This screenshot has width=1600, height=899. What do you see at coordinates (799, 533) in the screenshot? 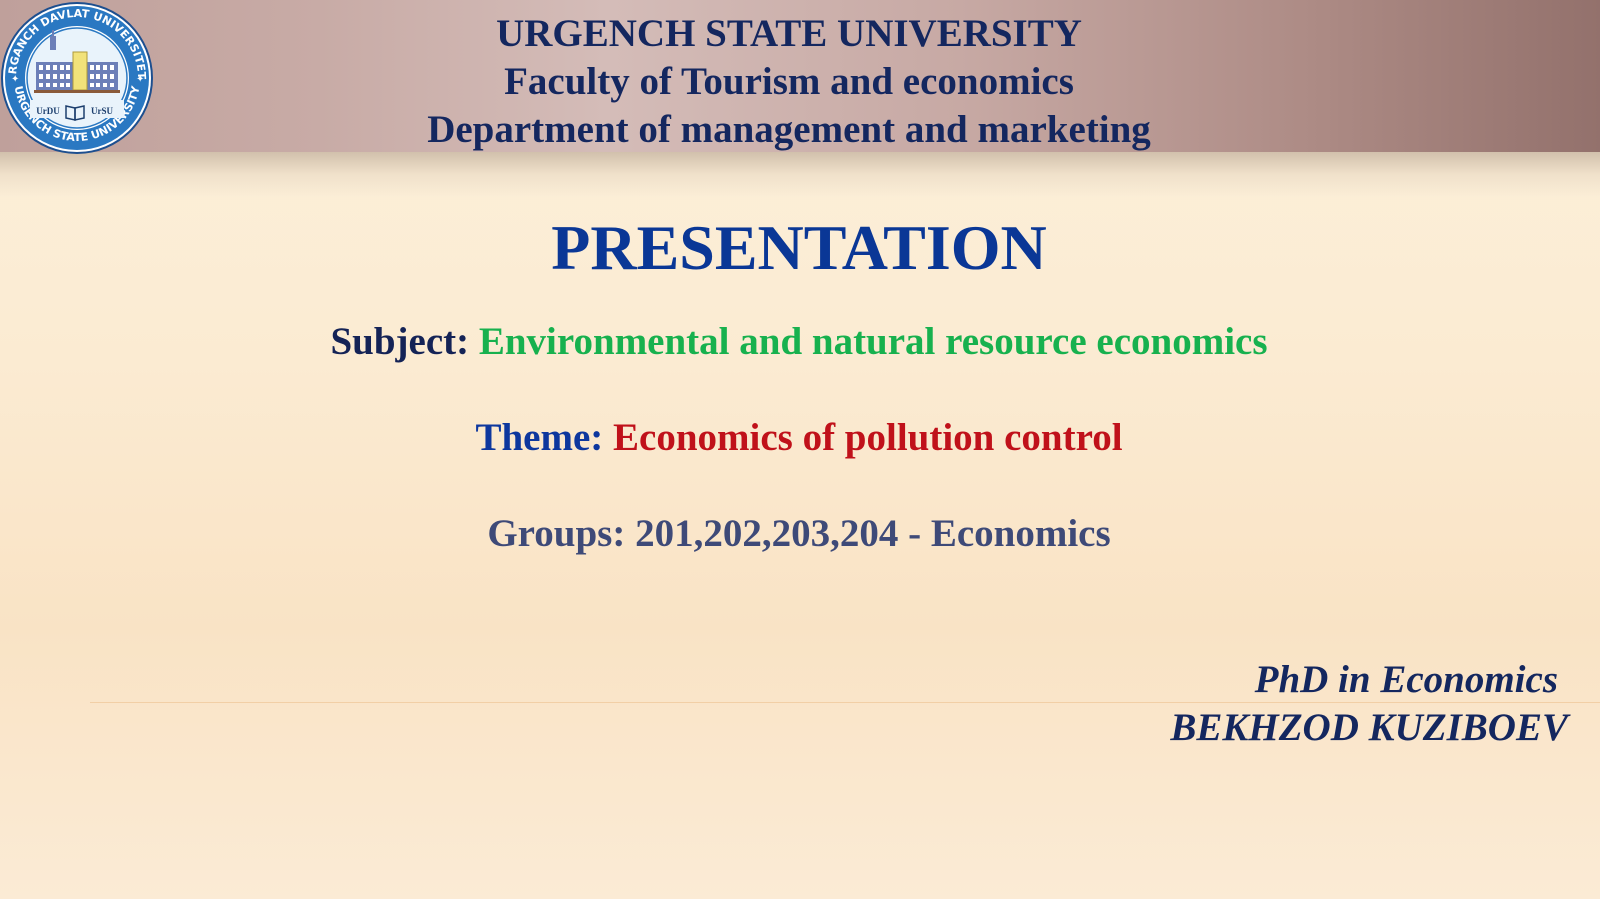
I see `groups-line: Groups: 201,202,203,204 - Economics` at bounding box center [799, 533].